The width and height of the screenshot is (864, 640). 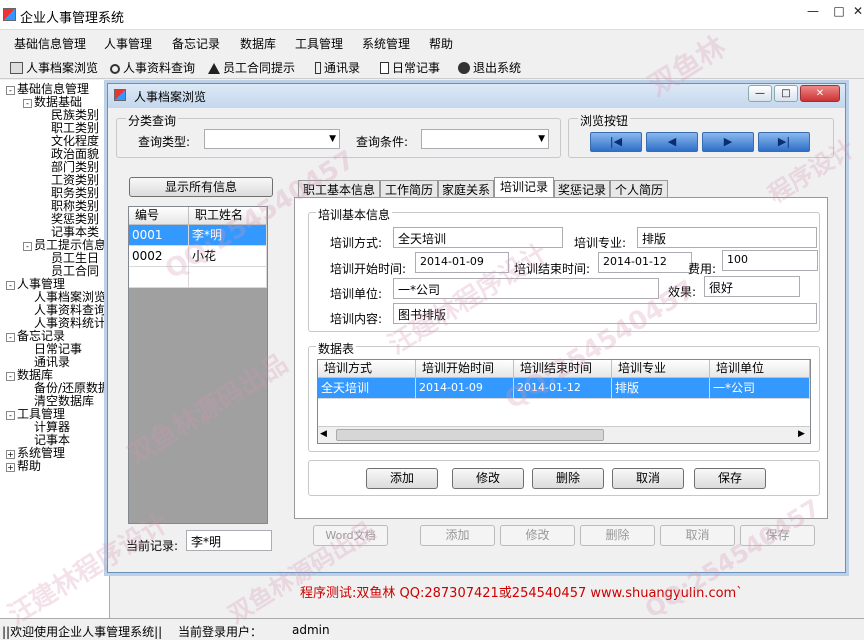 I want to click on horizontal-scrollbar: ◀ ▶, so click(x=564, y=434).